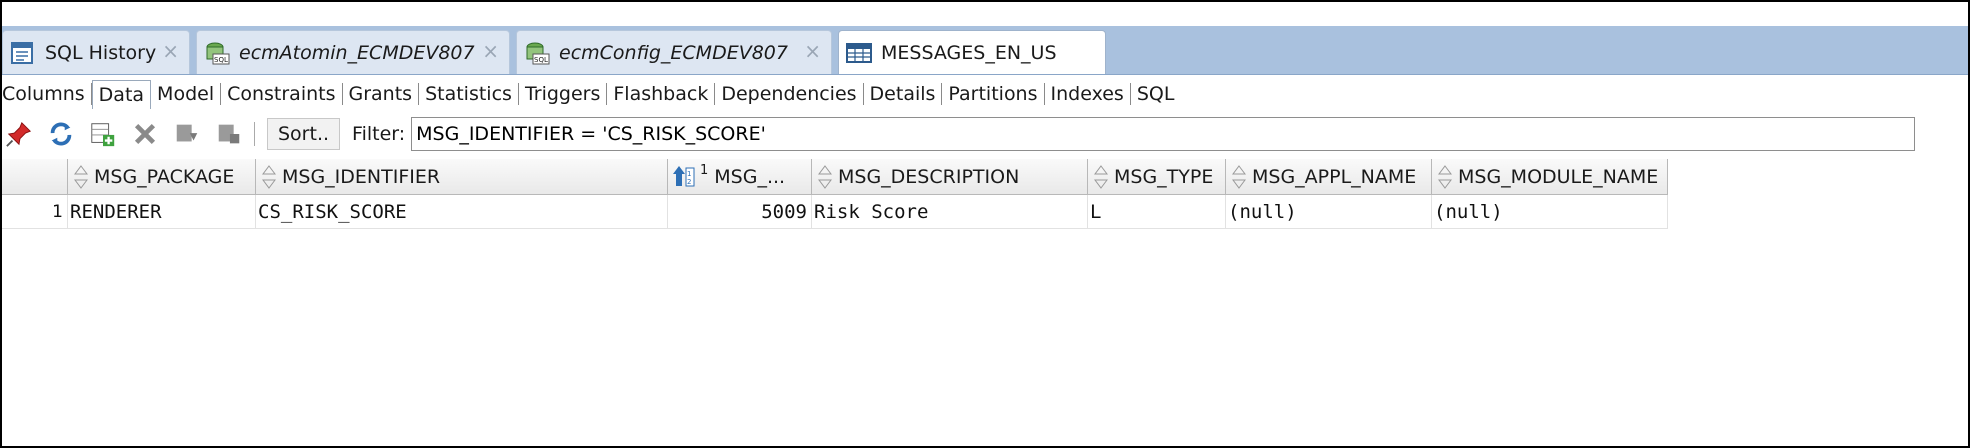 The width and height of the screenshot is (1970, 448). Describe the element at coordinates (563, 94) in the screenshot. I see `subtab-triggers: Triggers` at that location.